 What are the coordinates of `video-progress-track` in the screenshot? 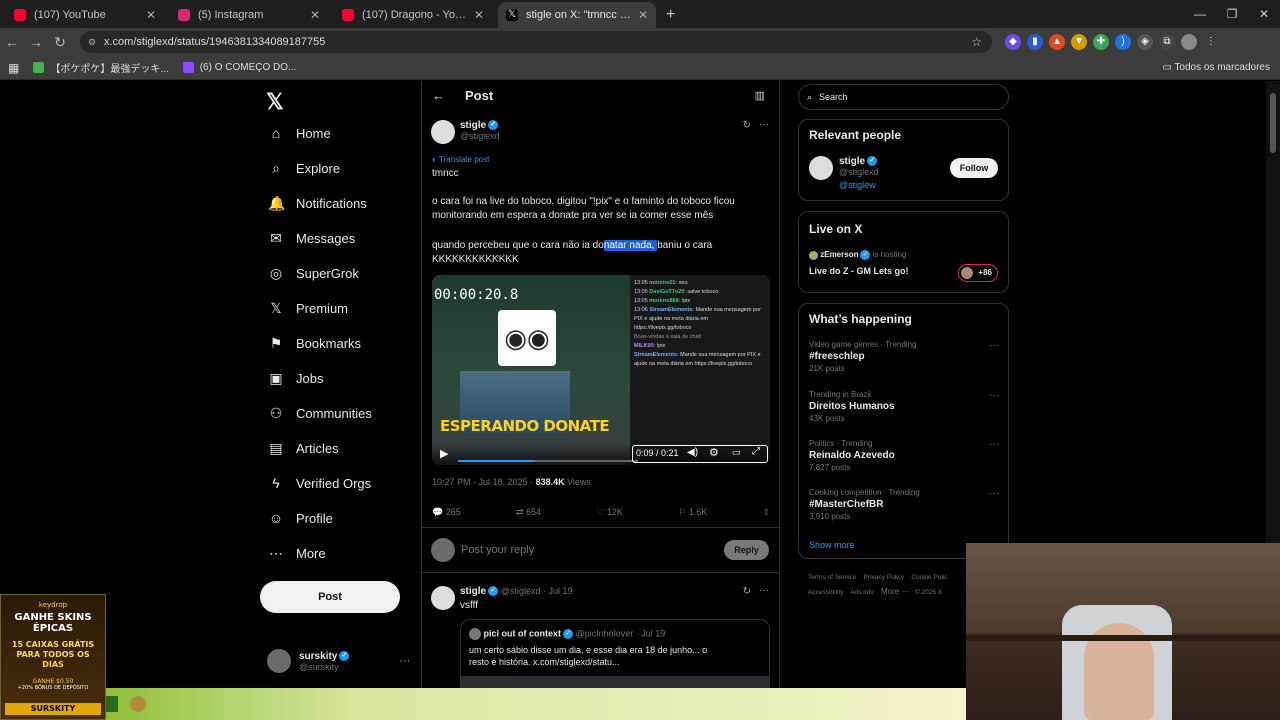 It's located at (548, 461).